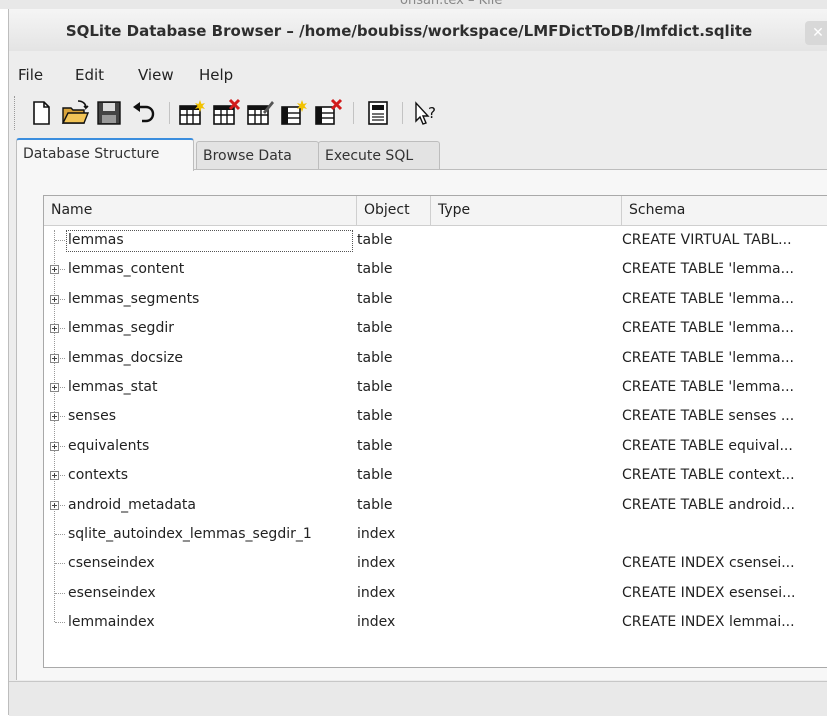 This screenshot has width=827, height=716. I want to click on create-index-icon, so click(294, 112).